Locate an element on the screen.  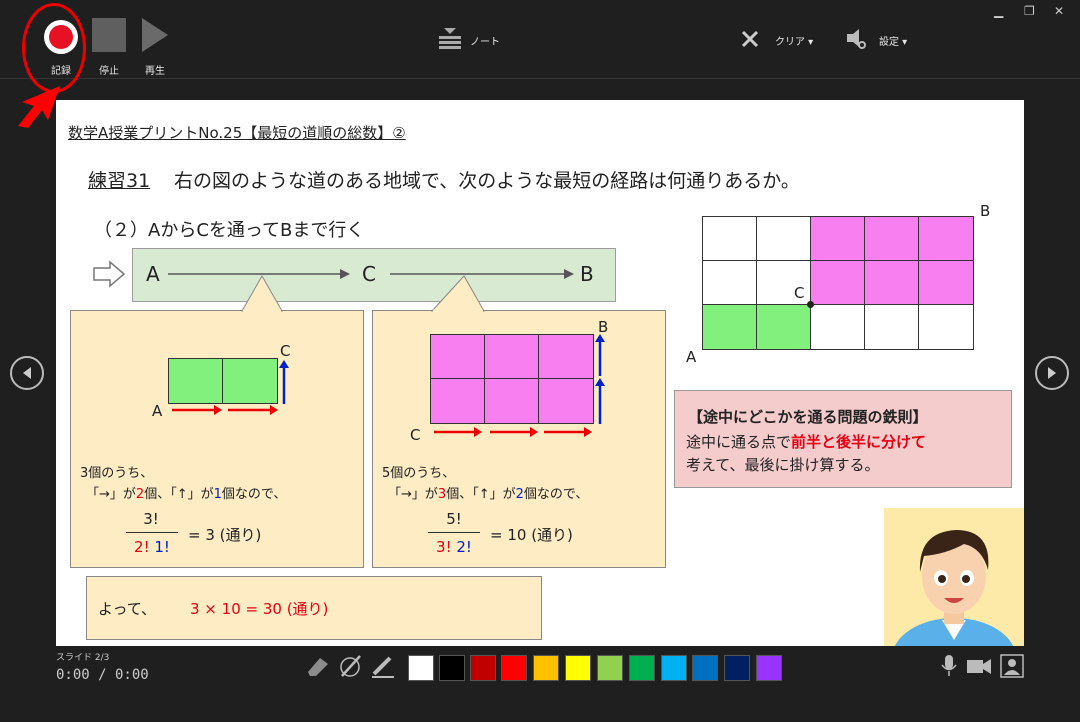
left-label-a: A is located at coordinates (157, 411).